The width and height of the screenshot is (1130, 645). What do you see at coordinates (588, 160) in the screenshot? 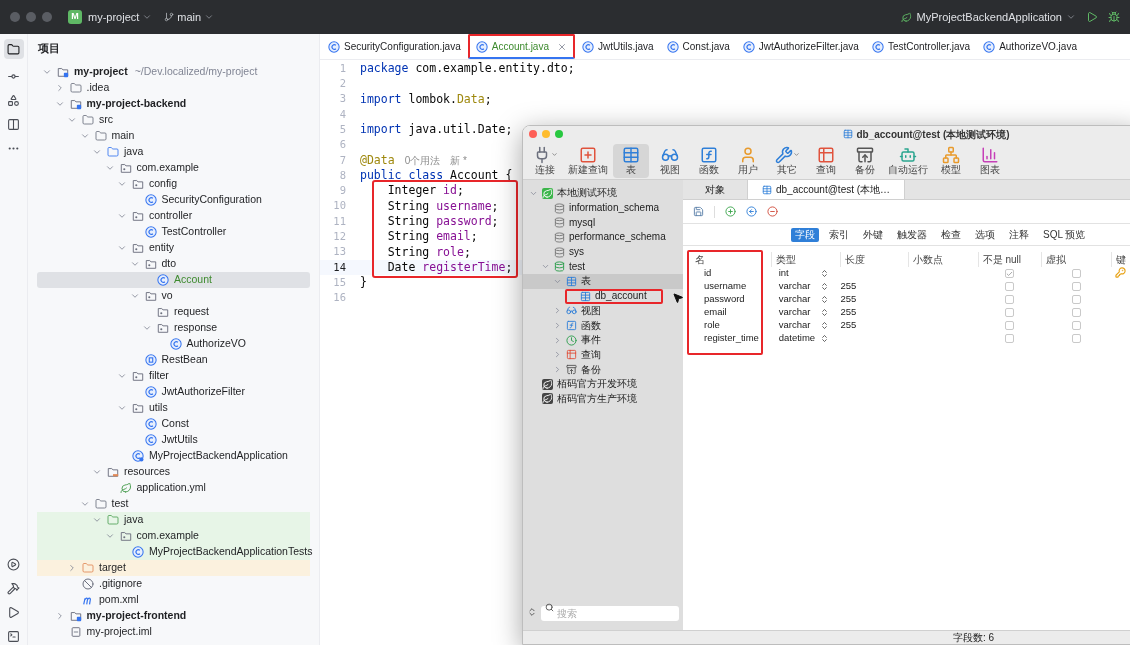
I see `toolbar-button: 新建查询` at bounding box center [588, 160].